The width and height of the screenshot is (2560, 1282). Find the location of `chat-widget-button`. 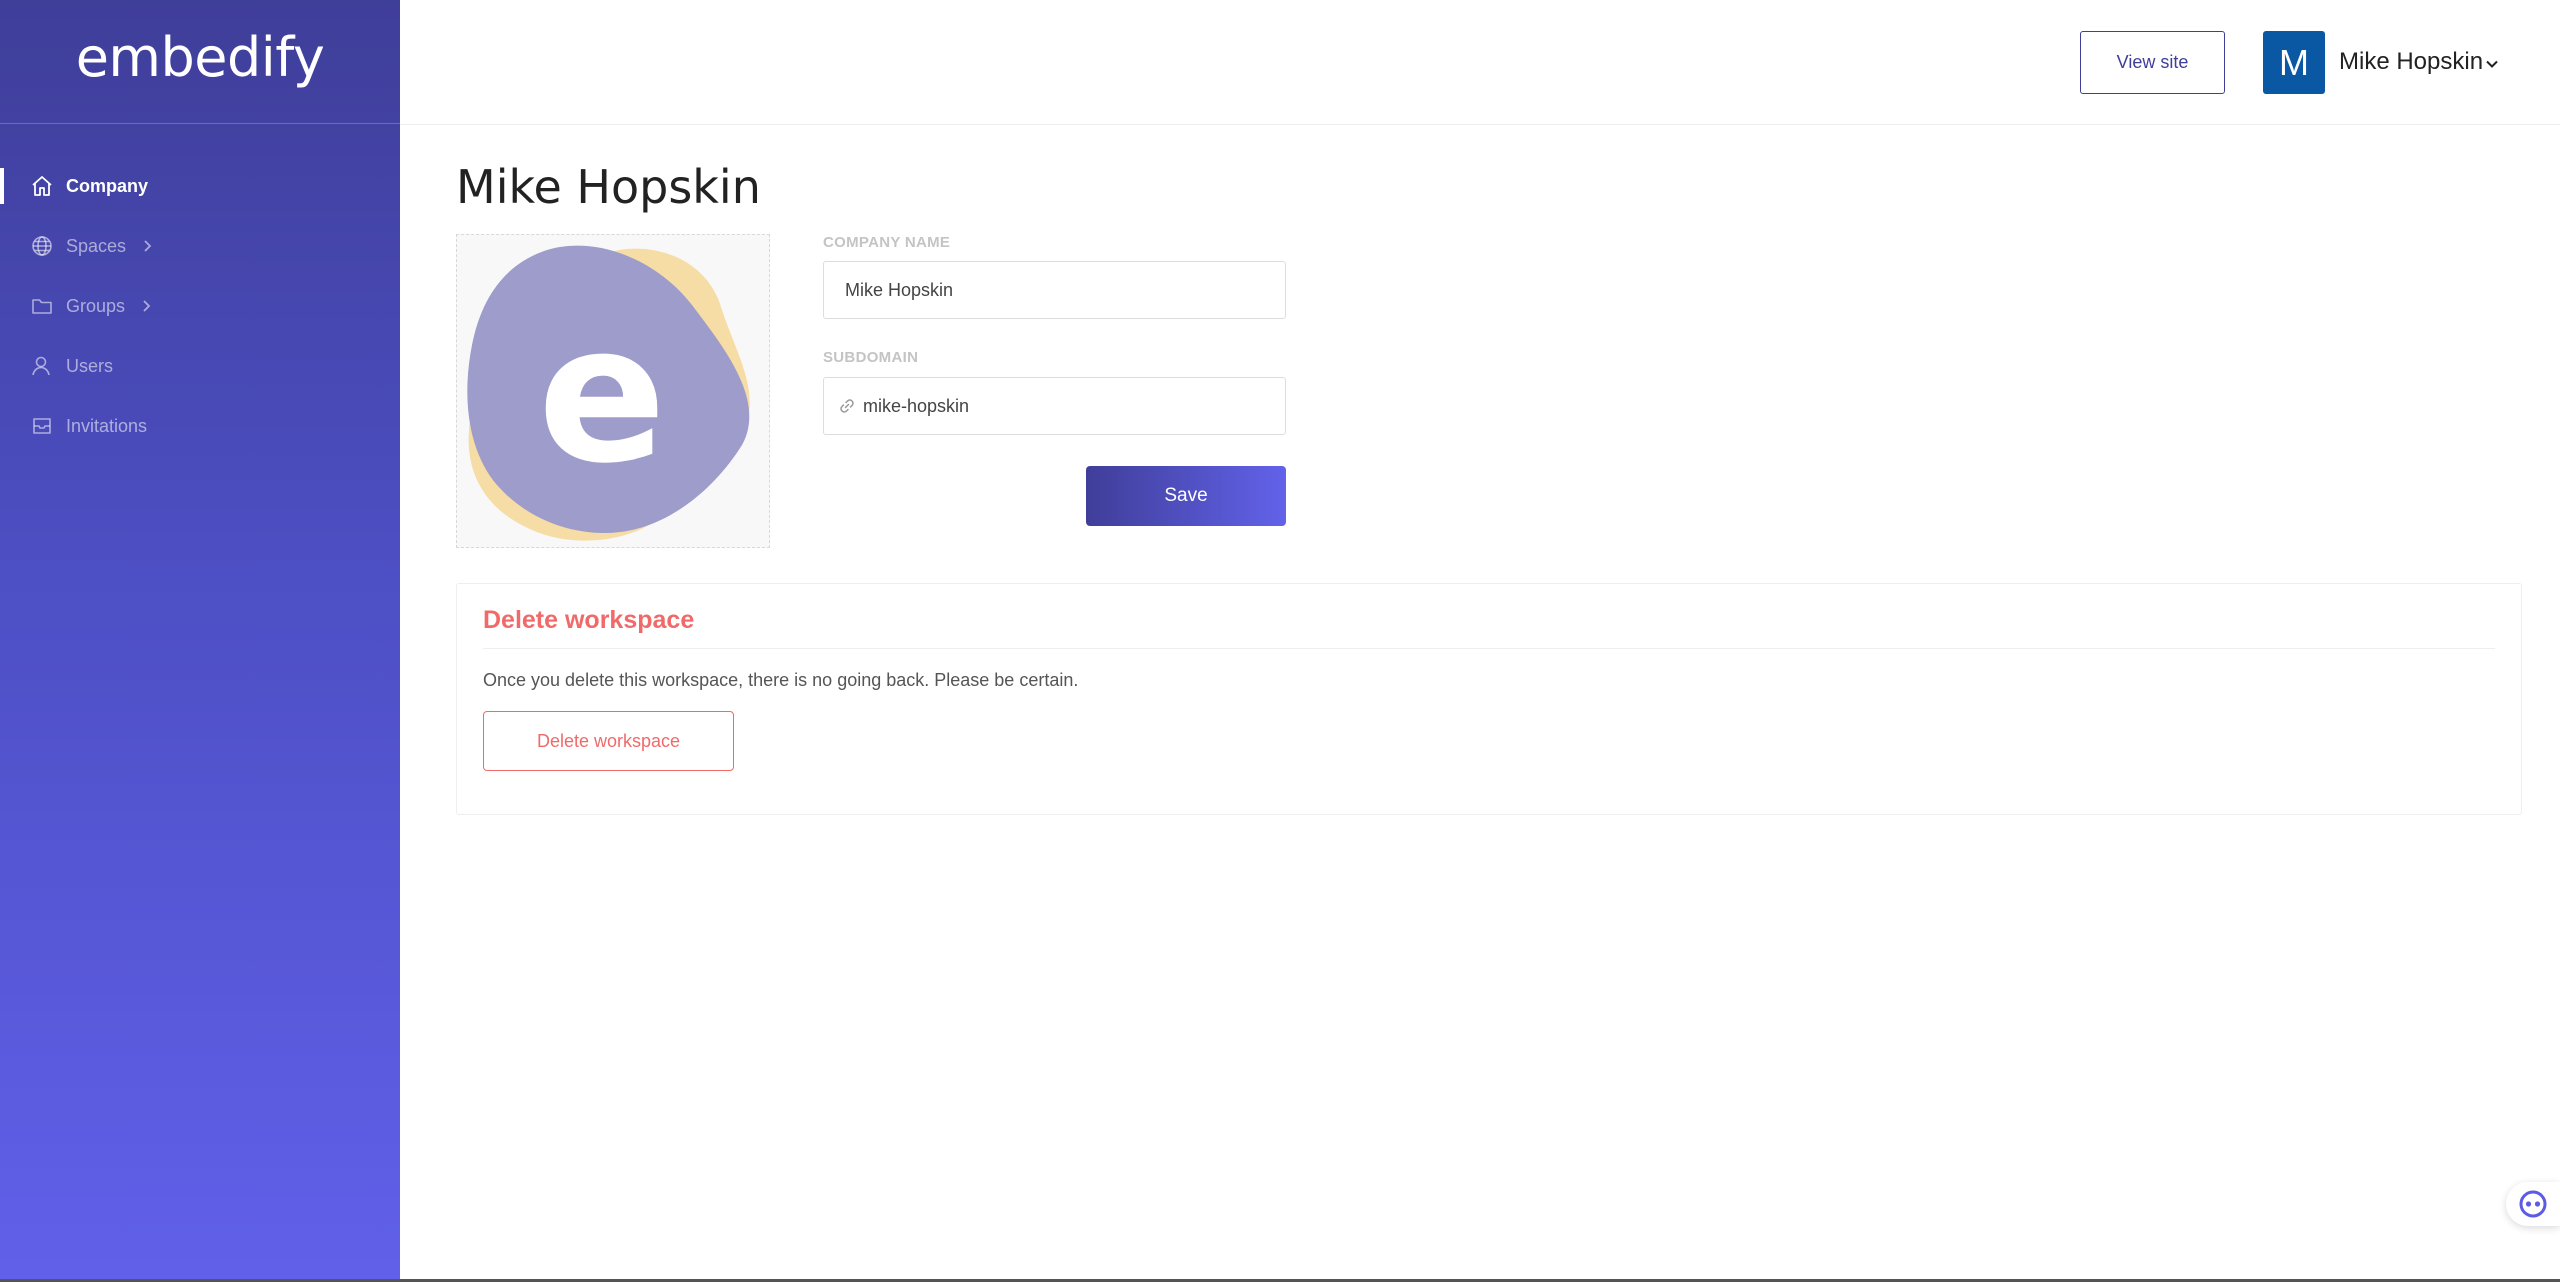

chat-widget-button is located at coordinates (2533, 1204).